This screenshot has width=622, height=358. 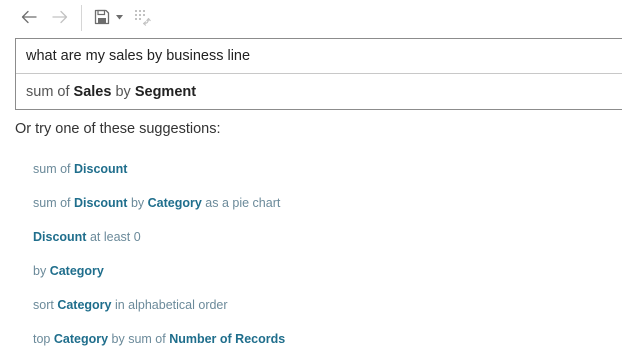 I want to click on save-button, so click(x=102, y=17).